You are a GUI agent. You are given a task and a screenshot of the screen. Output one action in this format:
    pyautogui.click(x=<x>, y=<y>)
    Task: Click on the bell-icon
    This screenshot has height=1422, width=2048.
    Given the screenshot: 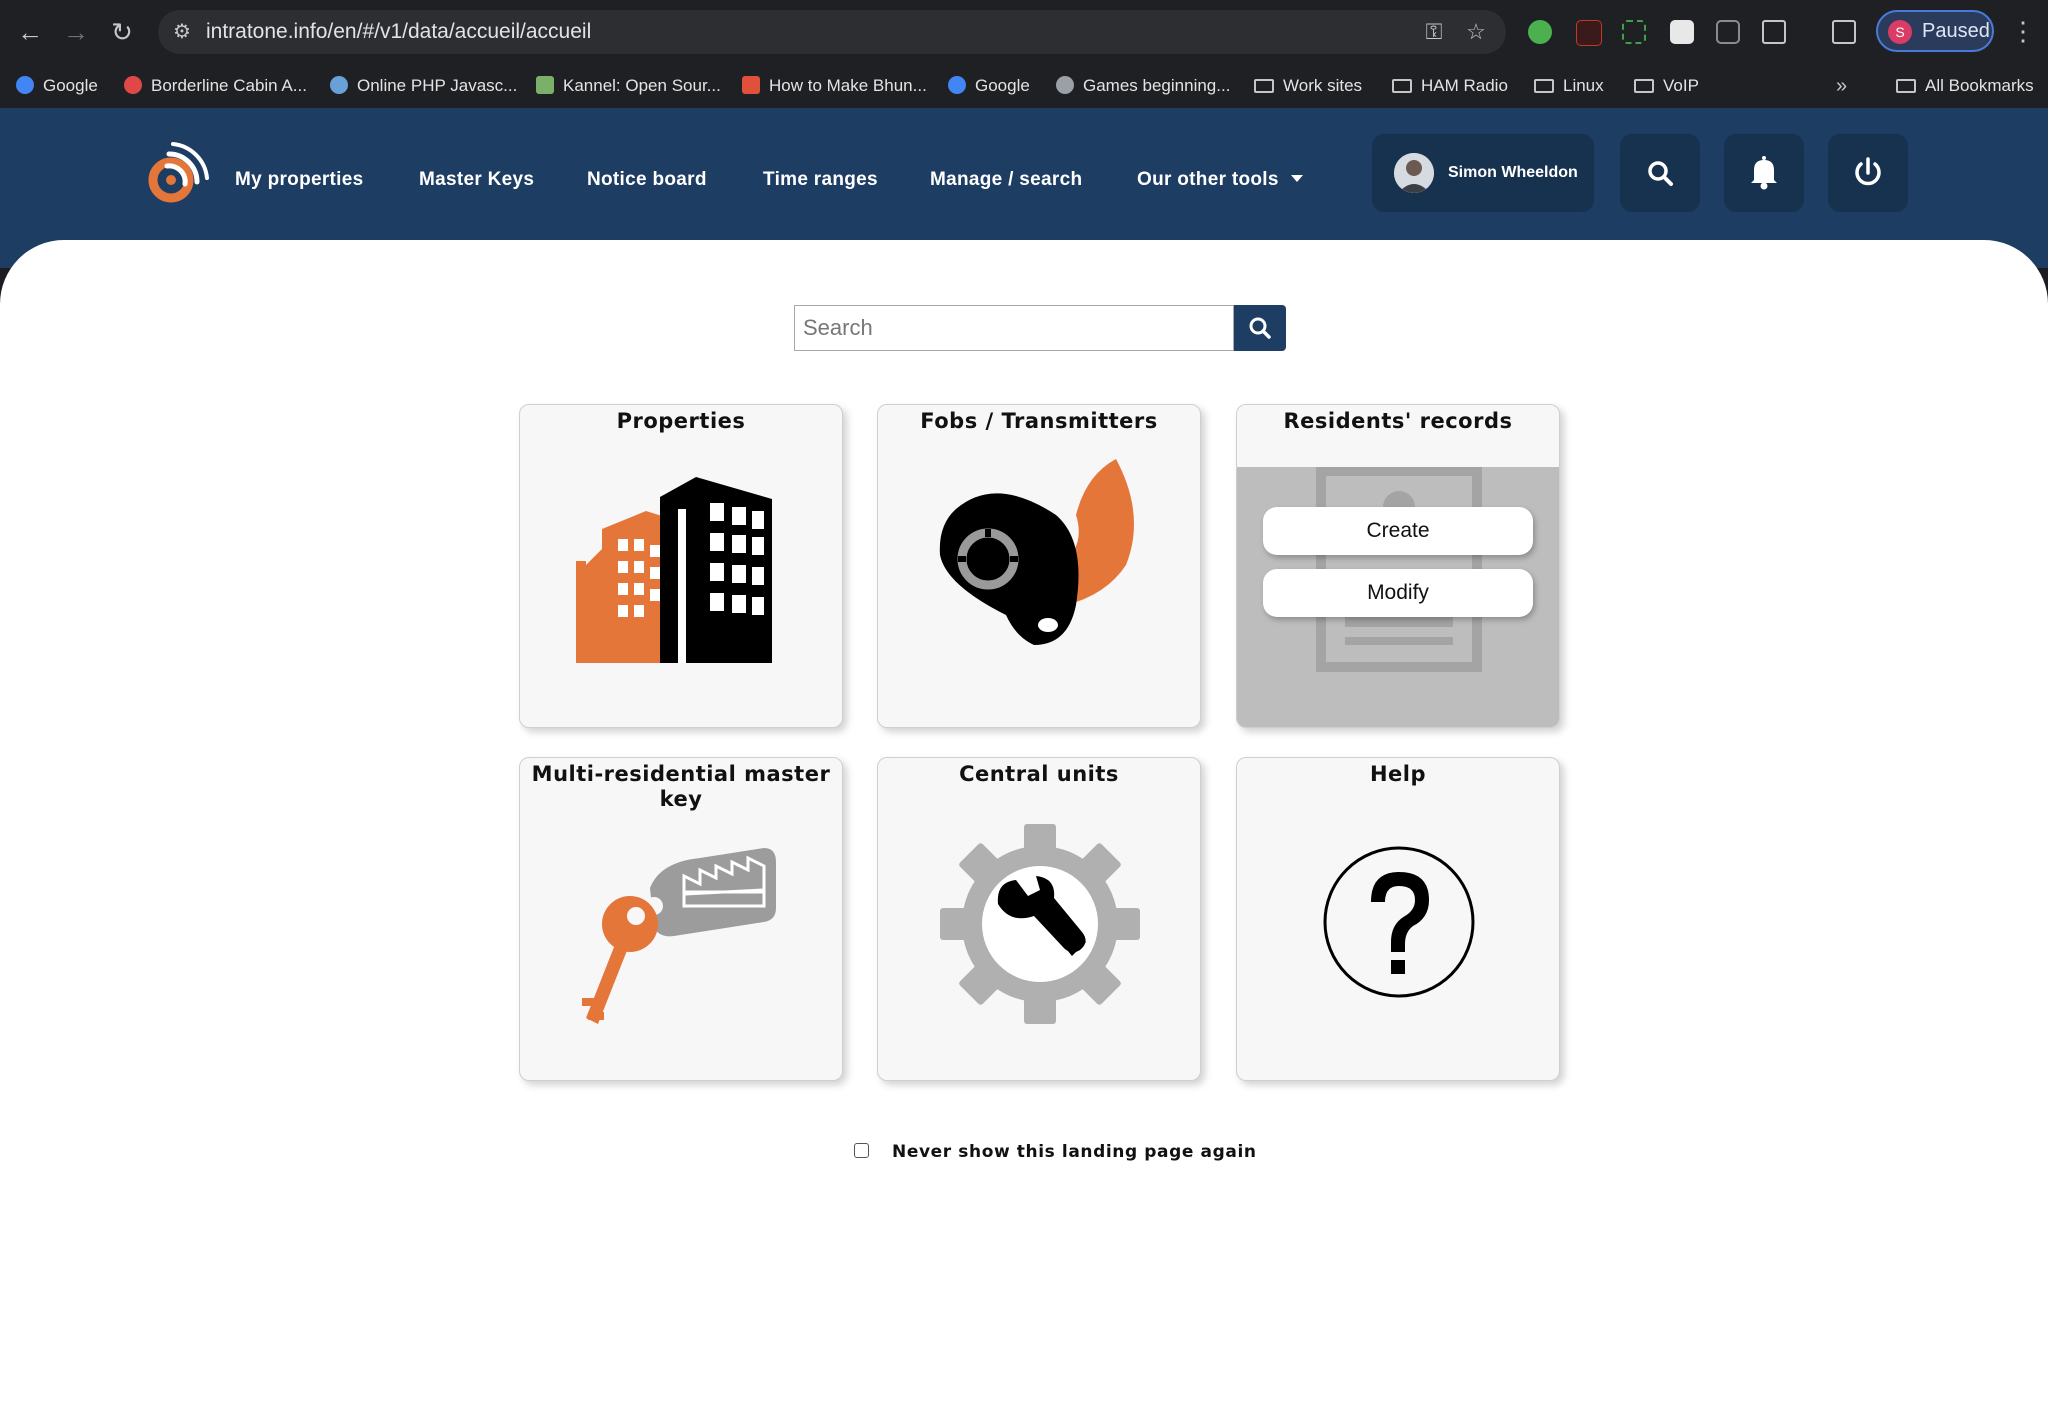 What is the action you would take?
    pyautogui.click(x=1764, y=173)
    